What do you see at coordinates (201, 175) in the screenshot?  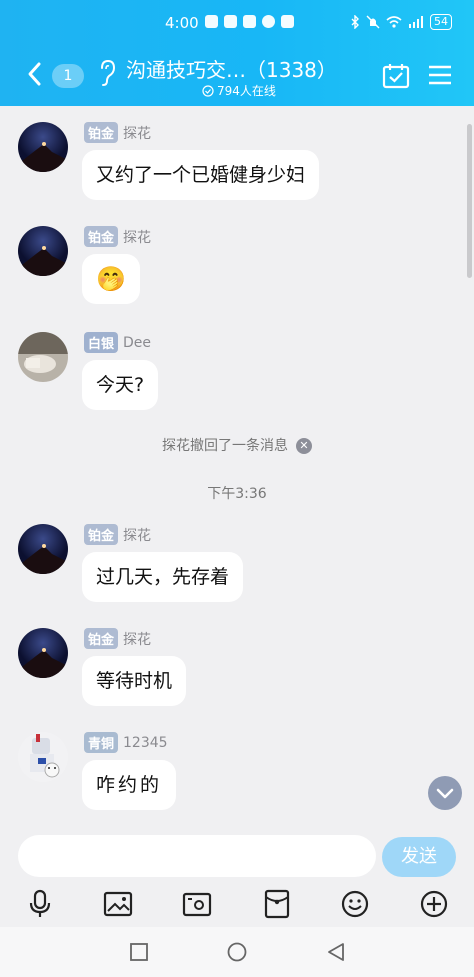 I see `message-bubble: 又约了一个已婚健身少妇` at bounding box center [201, 175].